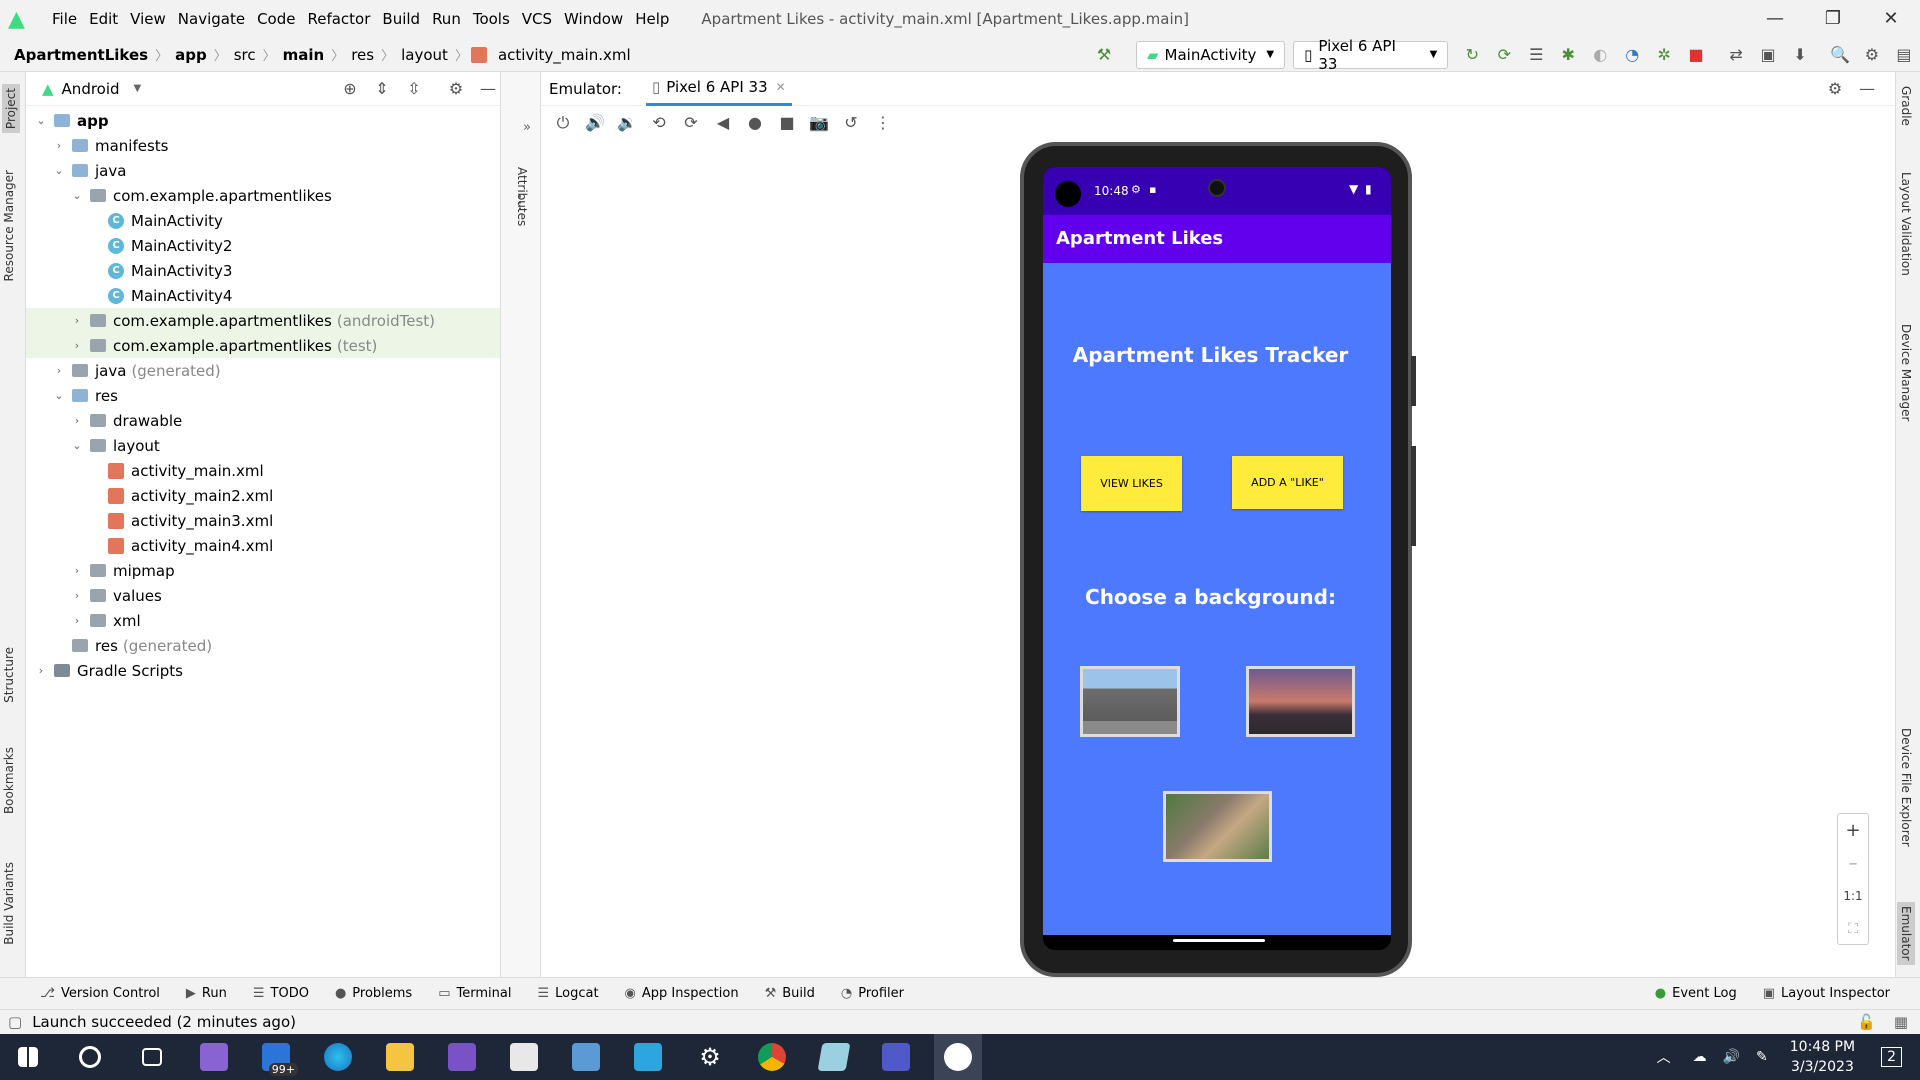 The width and height of the screenshot is (1920, 1080). What do you see at coordinates (710, 1057) in the screenshot?
I see `settings-icon: ⚙` at bounding box center [710, 1057].